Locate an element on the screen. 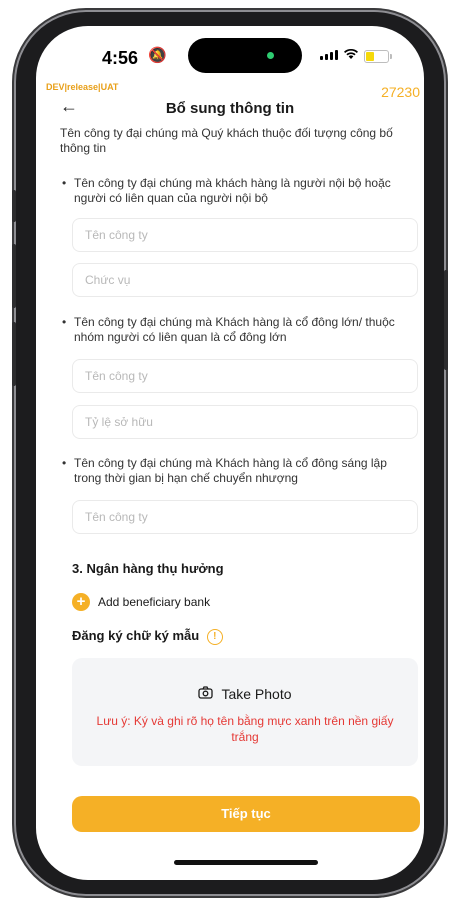 The image size is (458, 903). power-button is located at coordinates (446, 320).